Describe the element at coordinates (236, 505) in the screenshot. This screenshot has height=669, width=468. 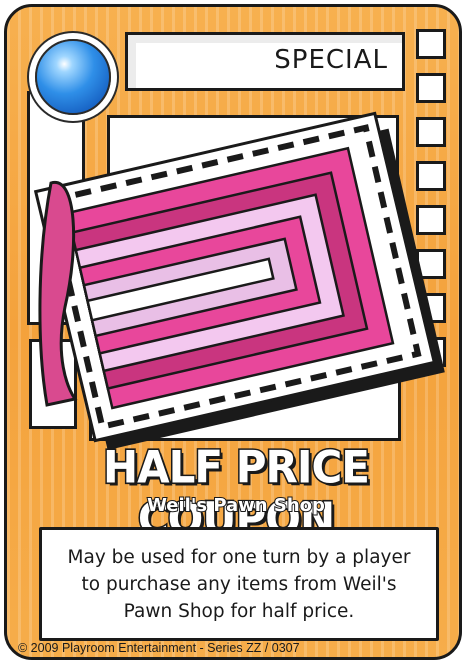
I see `card-subtitle: Weil's Pawn Shop` at that location.